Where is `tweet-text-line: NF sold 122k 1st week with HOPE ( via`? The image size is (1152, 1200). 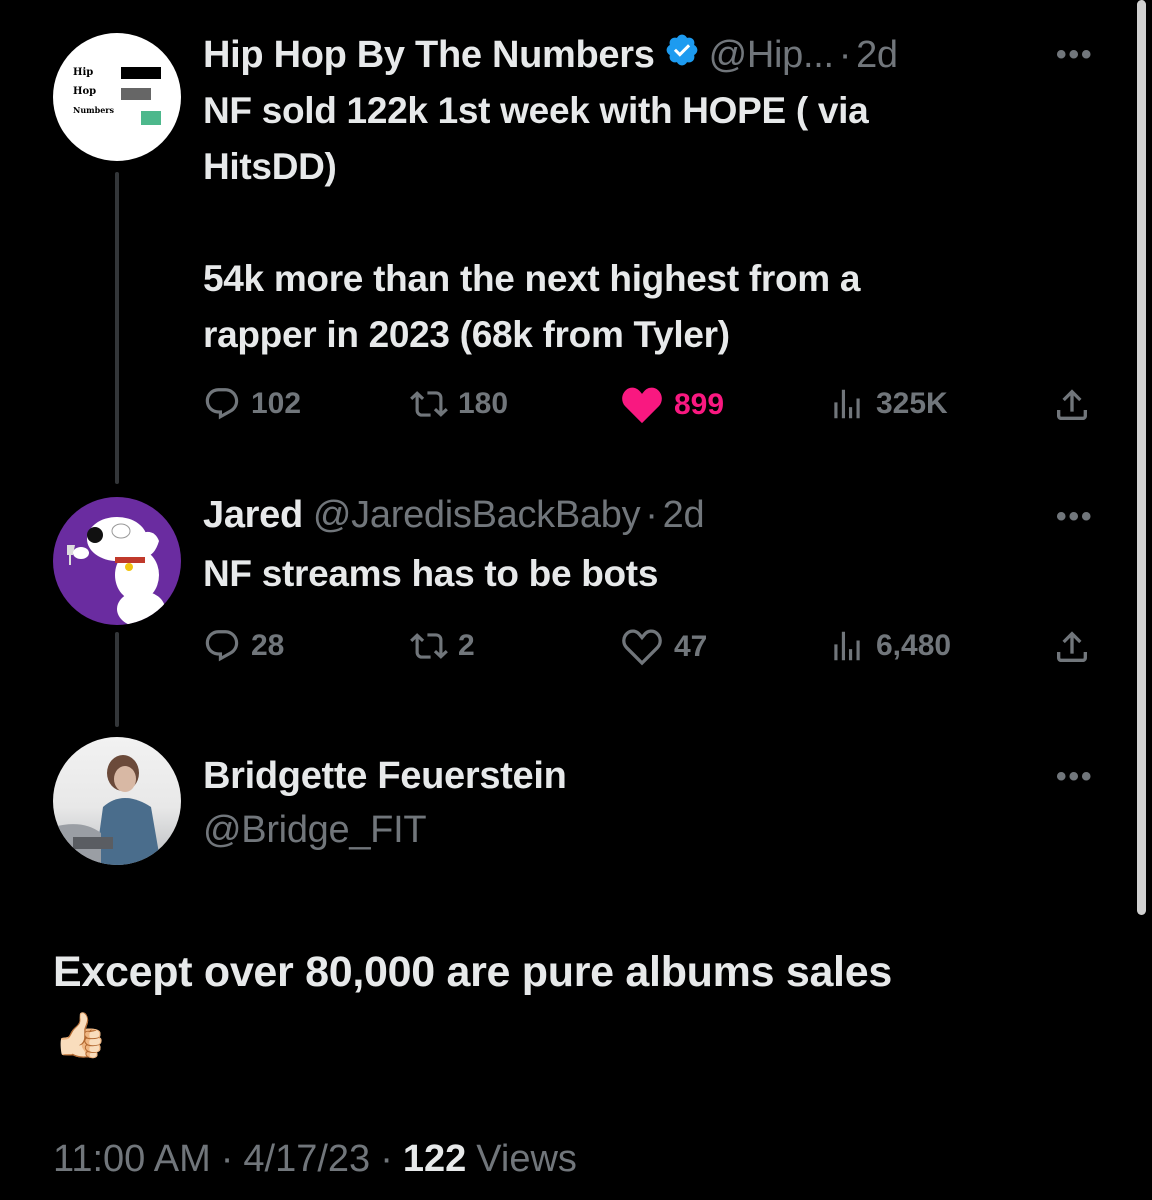 tweet-text-line: NF sold 122k 1st week with HOPE ( via is located at coordinates (536, 110).